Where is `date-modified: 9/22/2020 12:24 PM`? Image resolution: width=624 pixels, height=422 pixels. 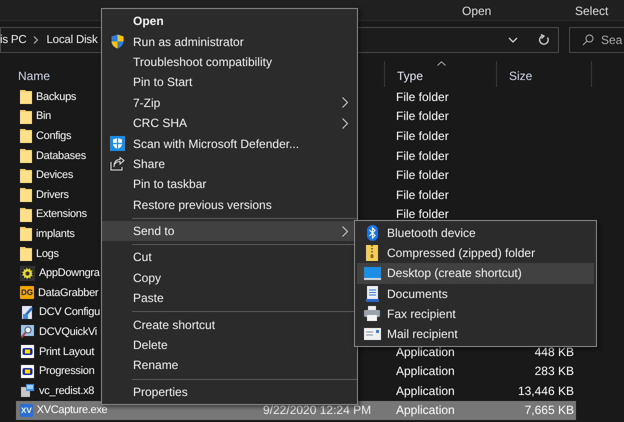 date-modified: 9/22/2020 12:24 PM is located at coordinates (317, 410).